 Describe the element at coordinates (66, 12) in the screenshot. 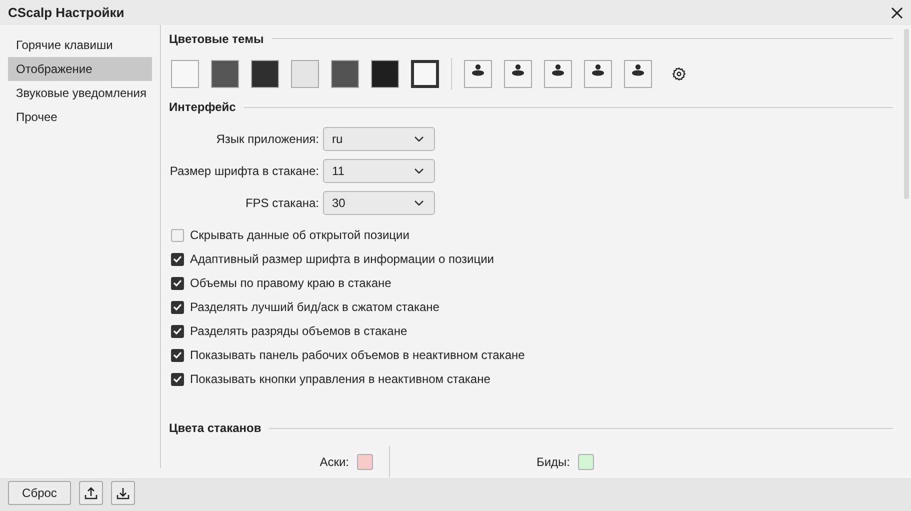

I see `window-title: CScalp Настройки` at that location.